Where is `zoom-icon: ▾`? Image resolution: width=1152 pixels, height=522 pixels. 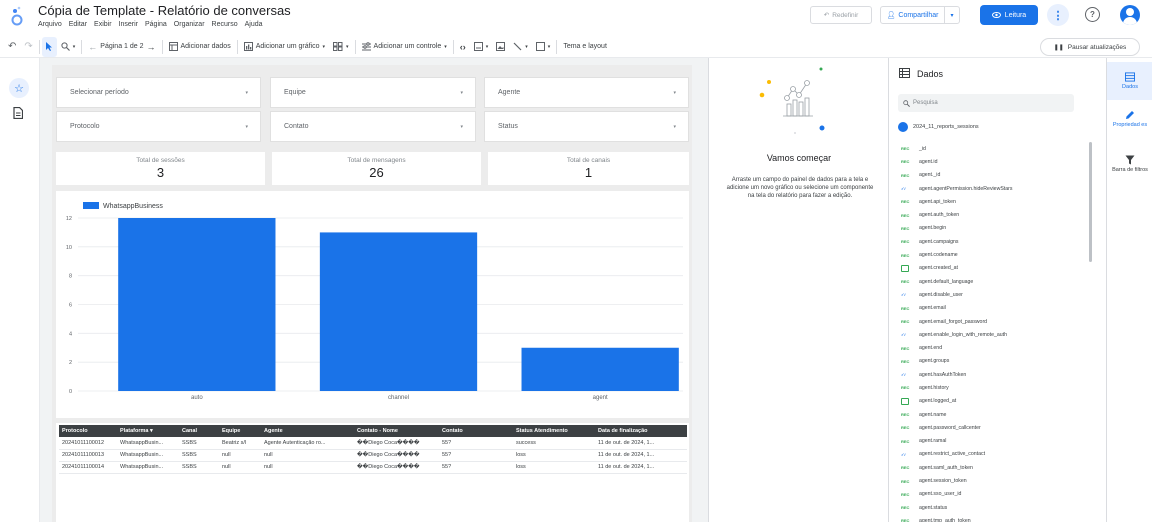
zoom-icon: ▾ is located at coordinates (68, 47).